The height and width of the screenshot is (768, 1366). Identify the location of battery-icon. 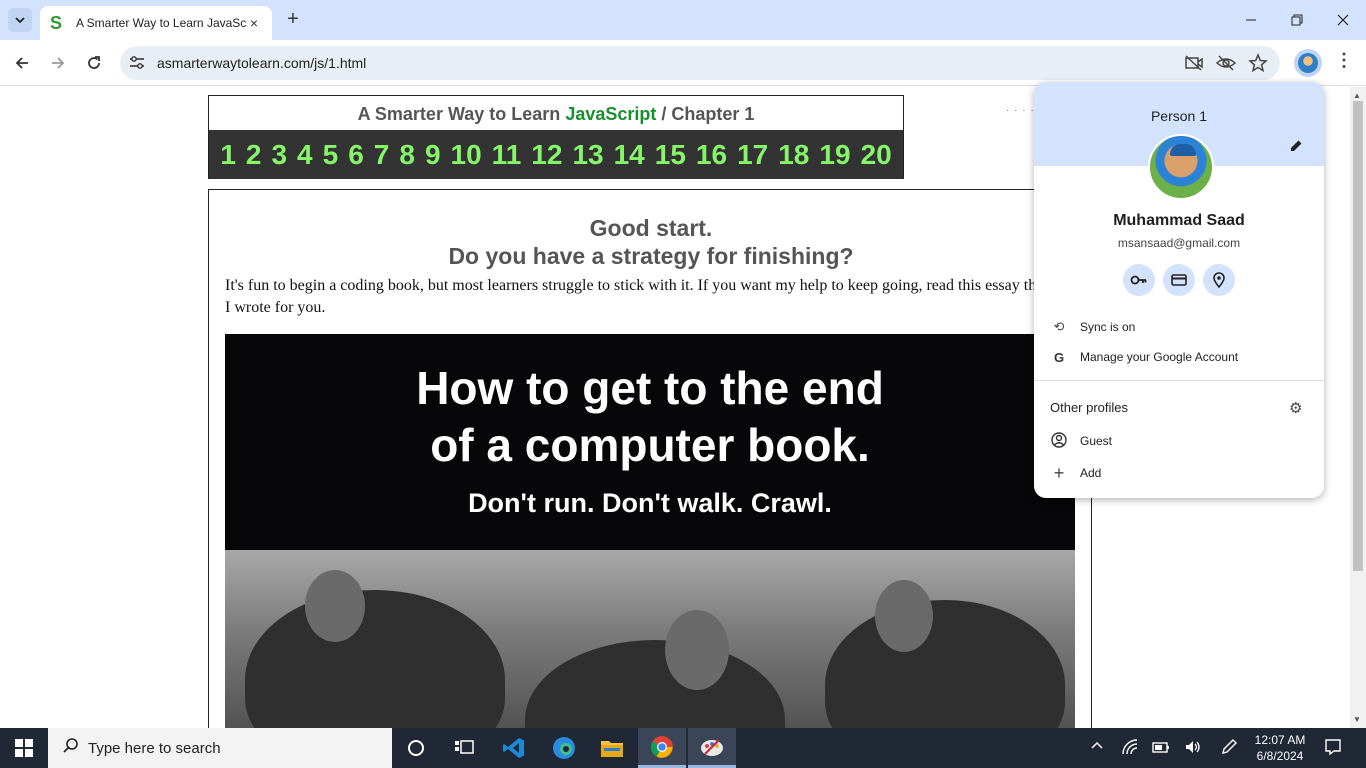
(1161, 748).